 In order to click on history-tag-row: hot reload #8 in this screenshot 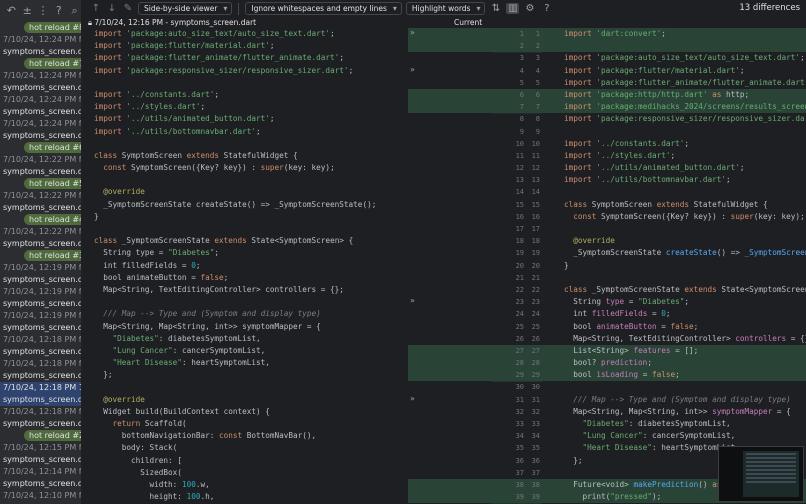, I will do `click(40, 28)`.